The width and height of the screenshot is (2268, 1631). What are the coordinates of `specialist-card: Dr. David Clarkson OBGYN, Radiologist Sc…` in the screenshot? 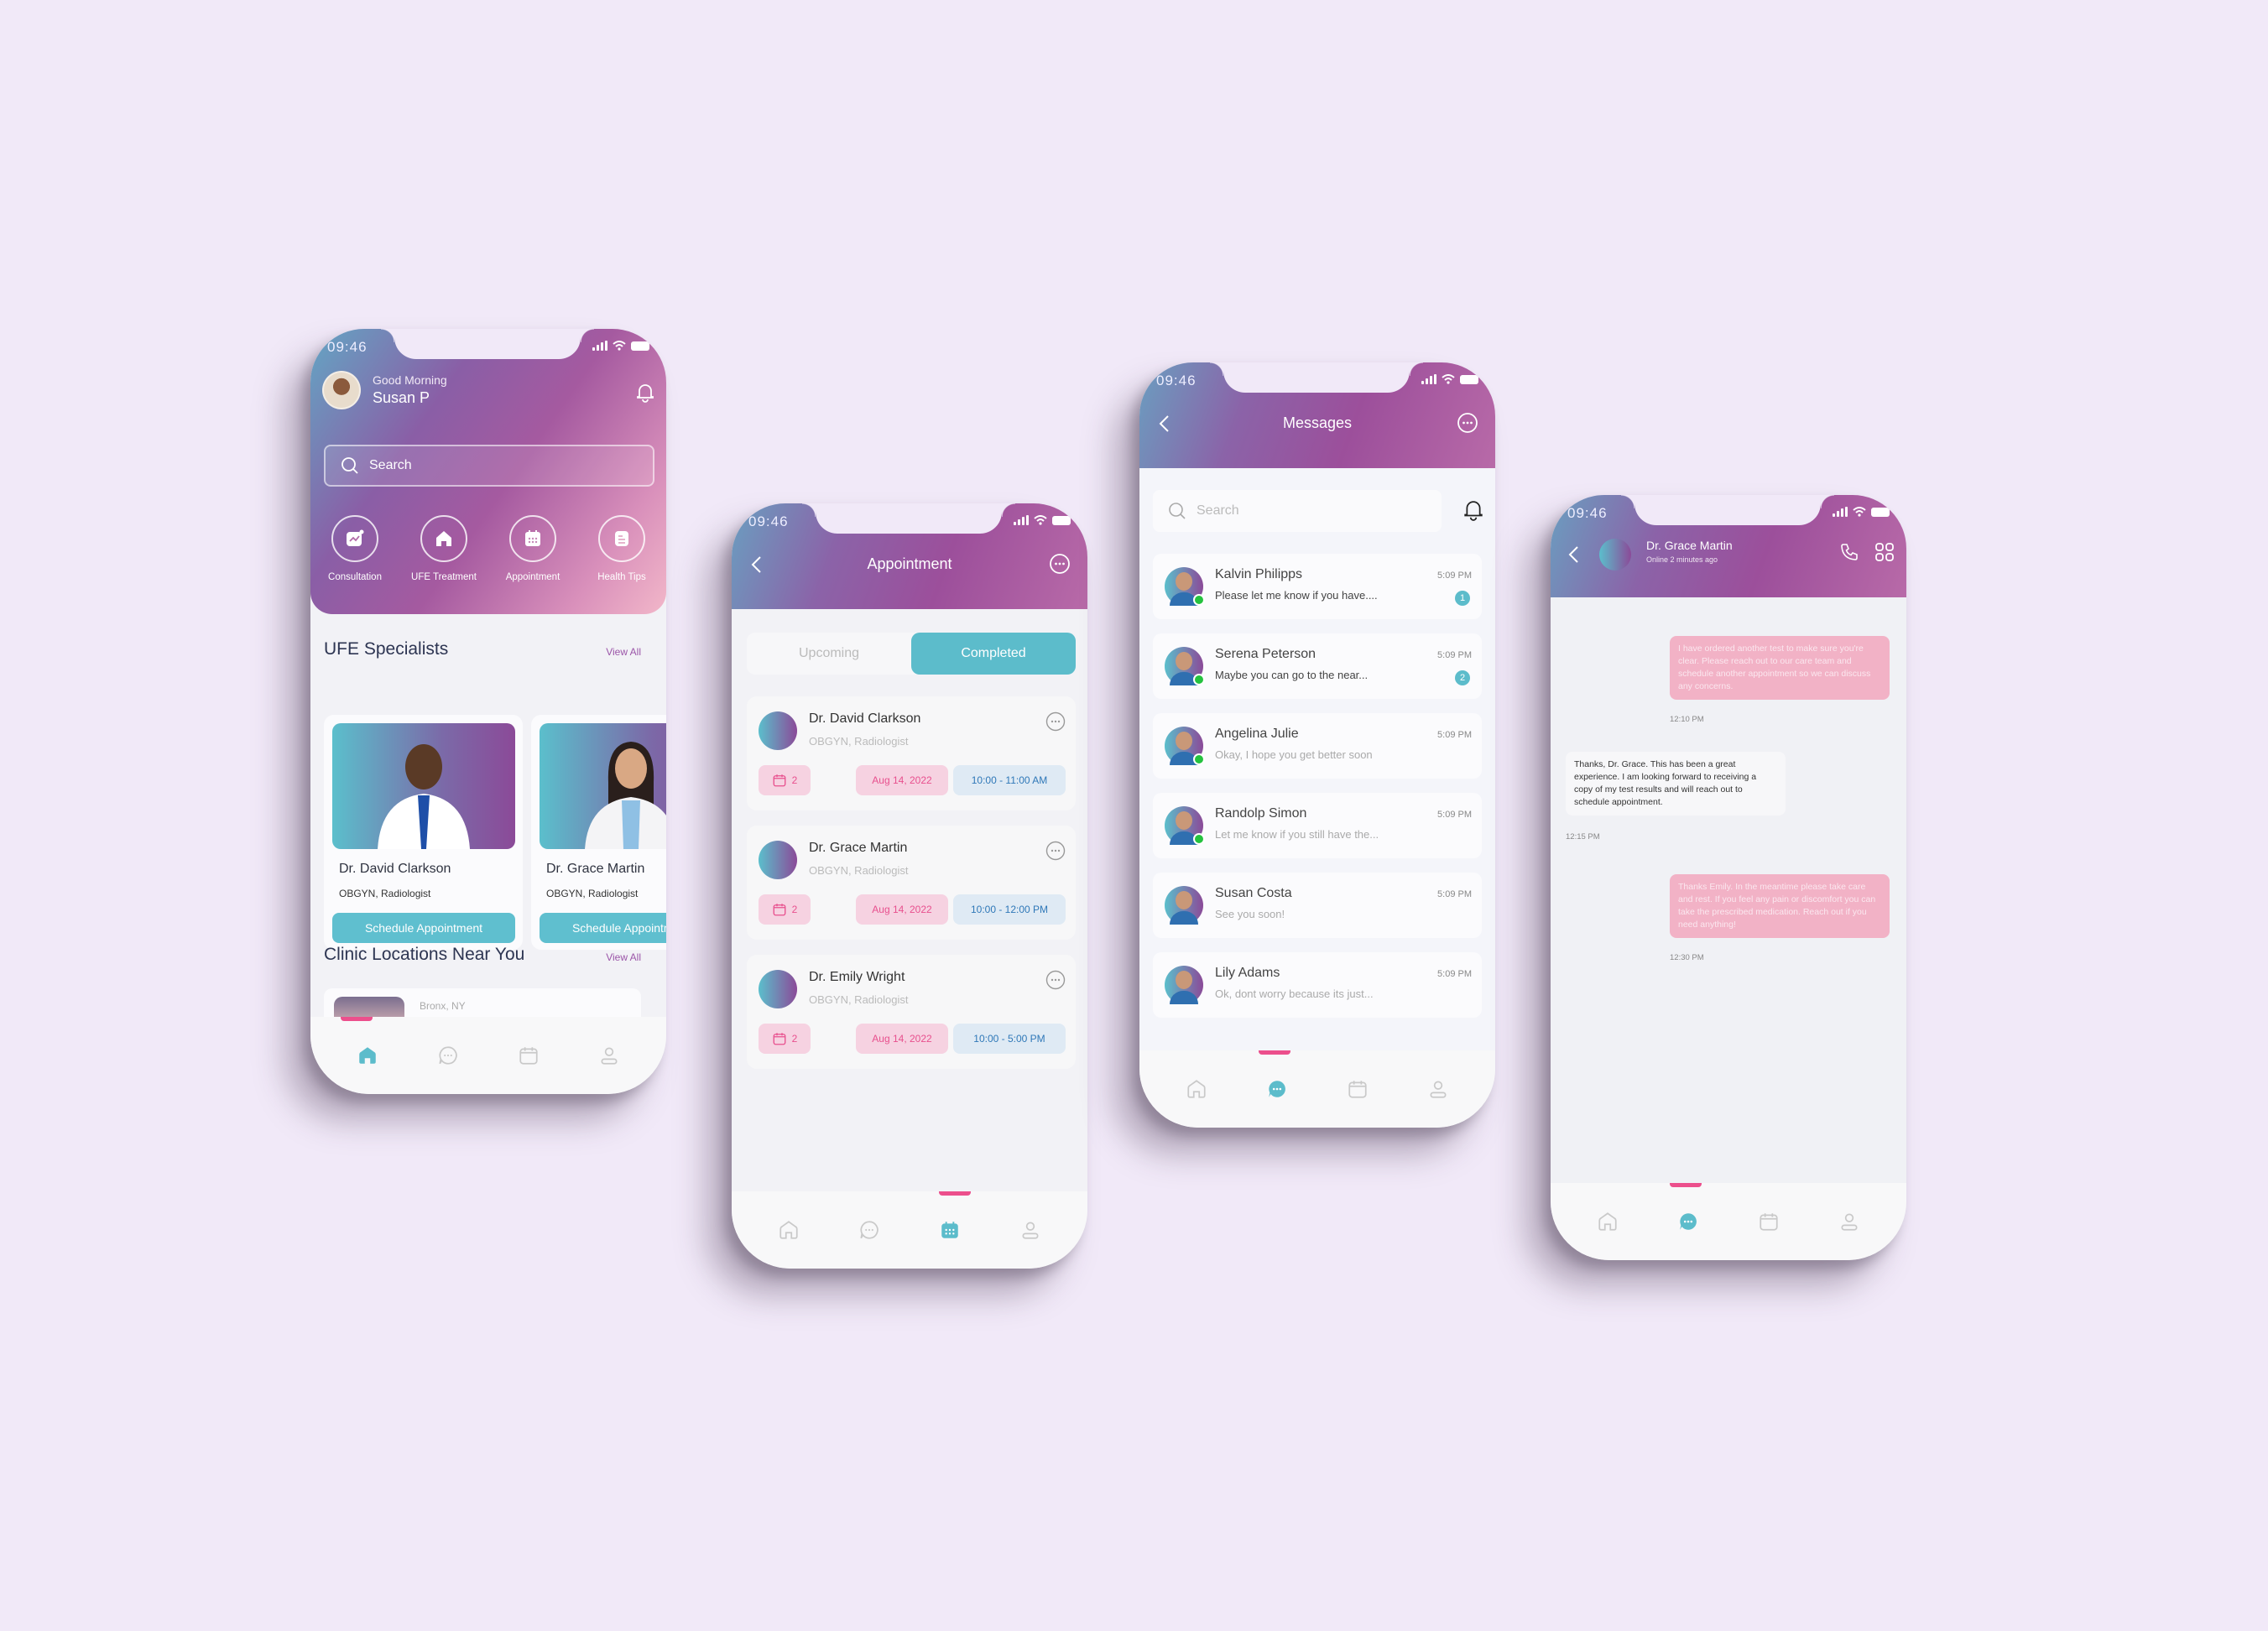 It's located at (424, 832).